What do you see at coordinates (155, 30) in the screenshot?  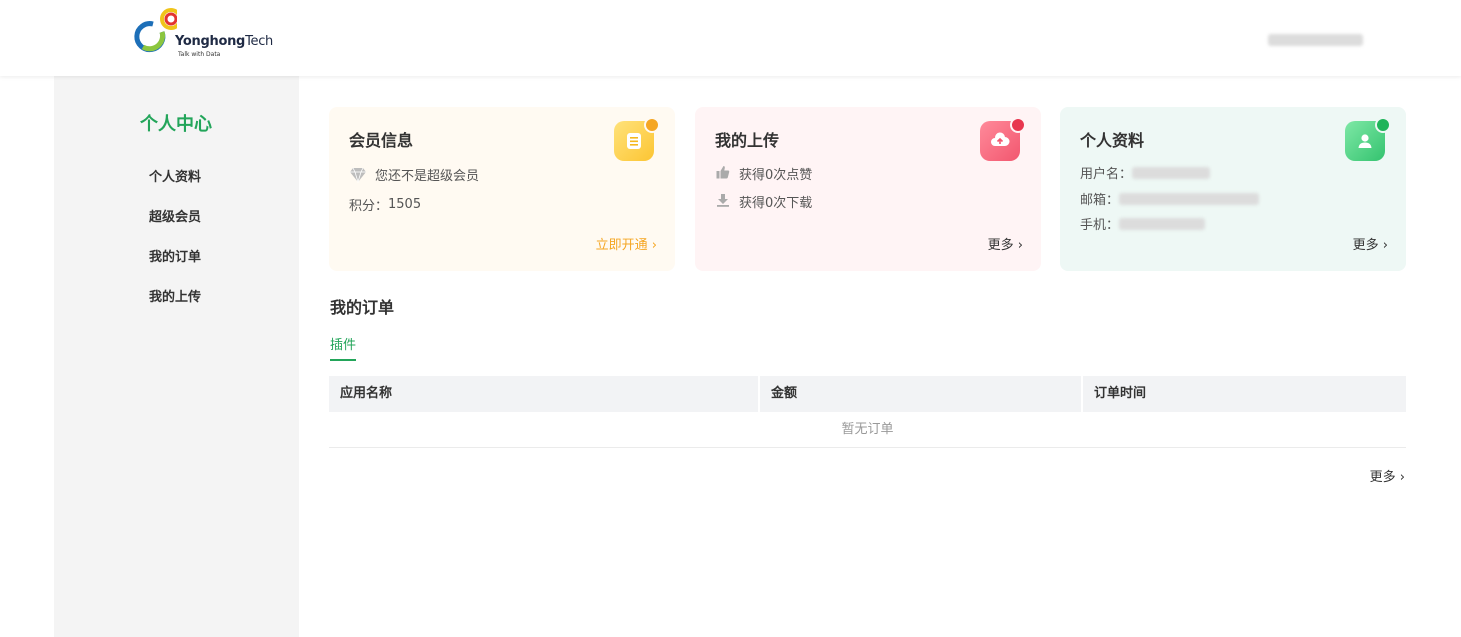 I see `logo-rings-icon` at bounding box center [155, 30].